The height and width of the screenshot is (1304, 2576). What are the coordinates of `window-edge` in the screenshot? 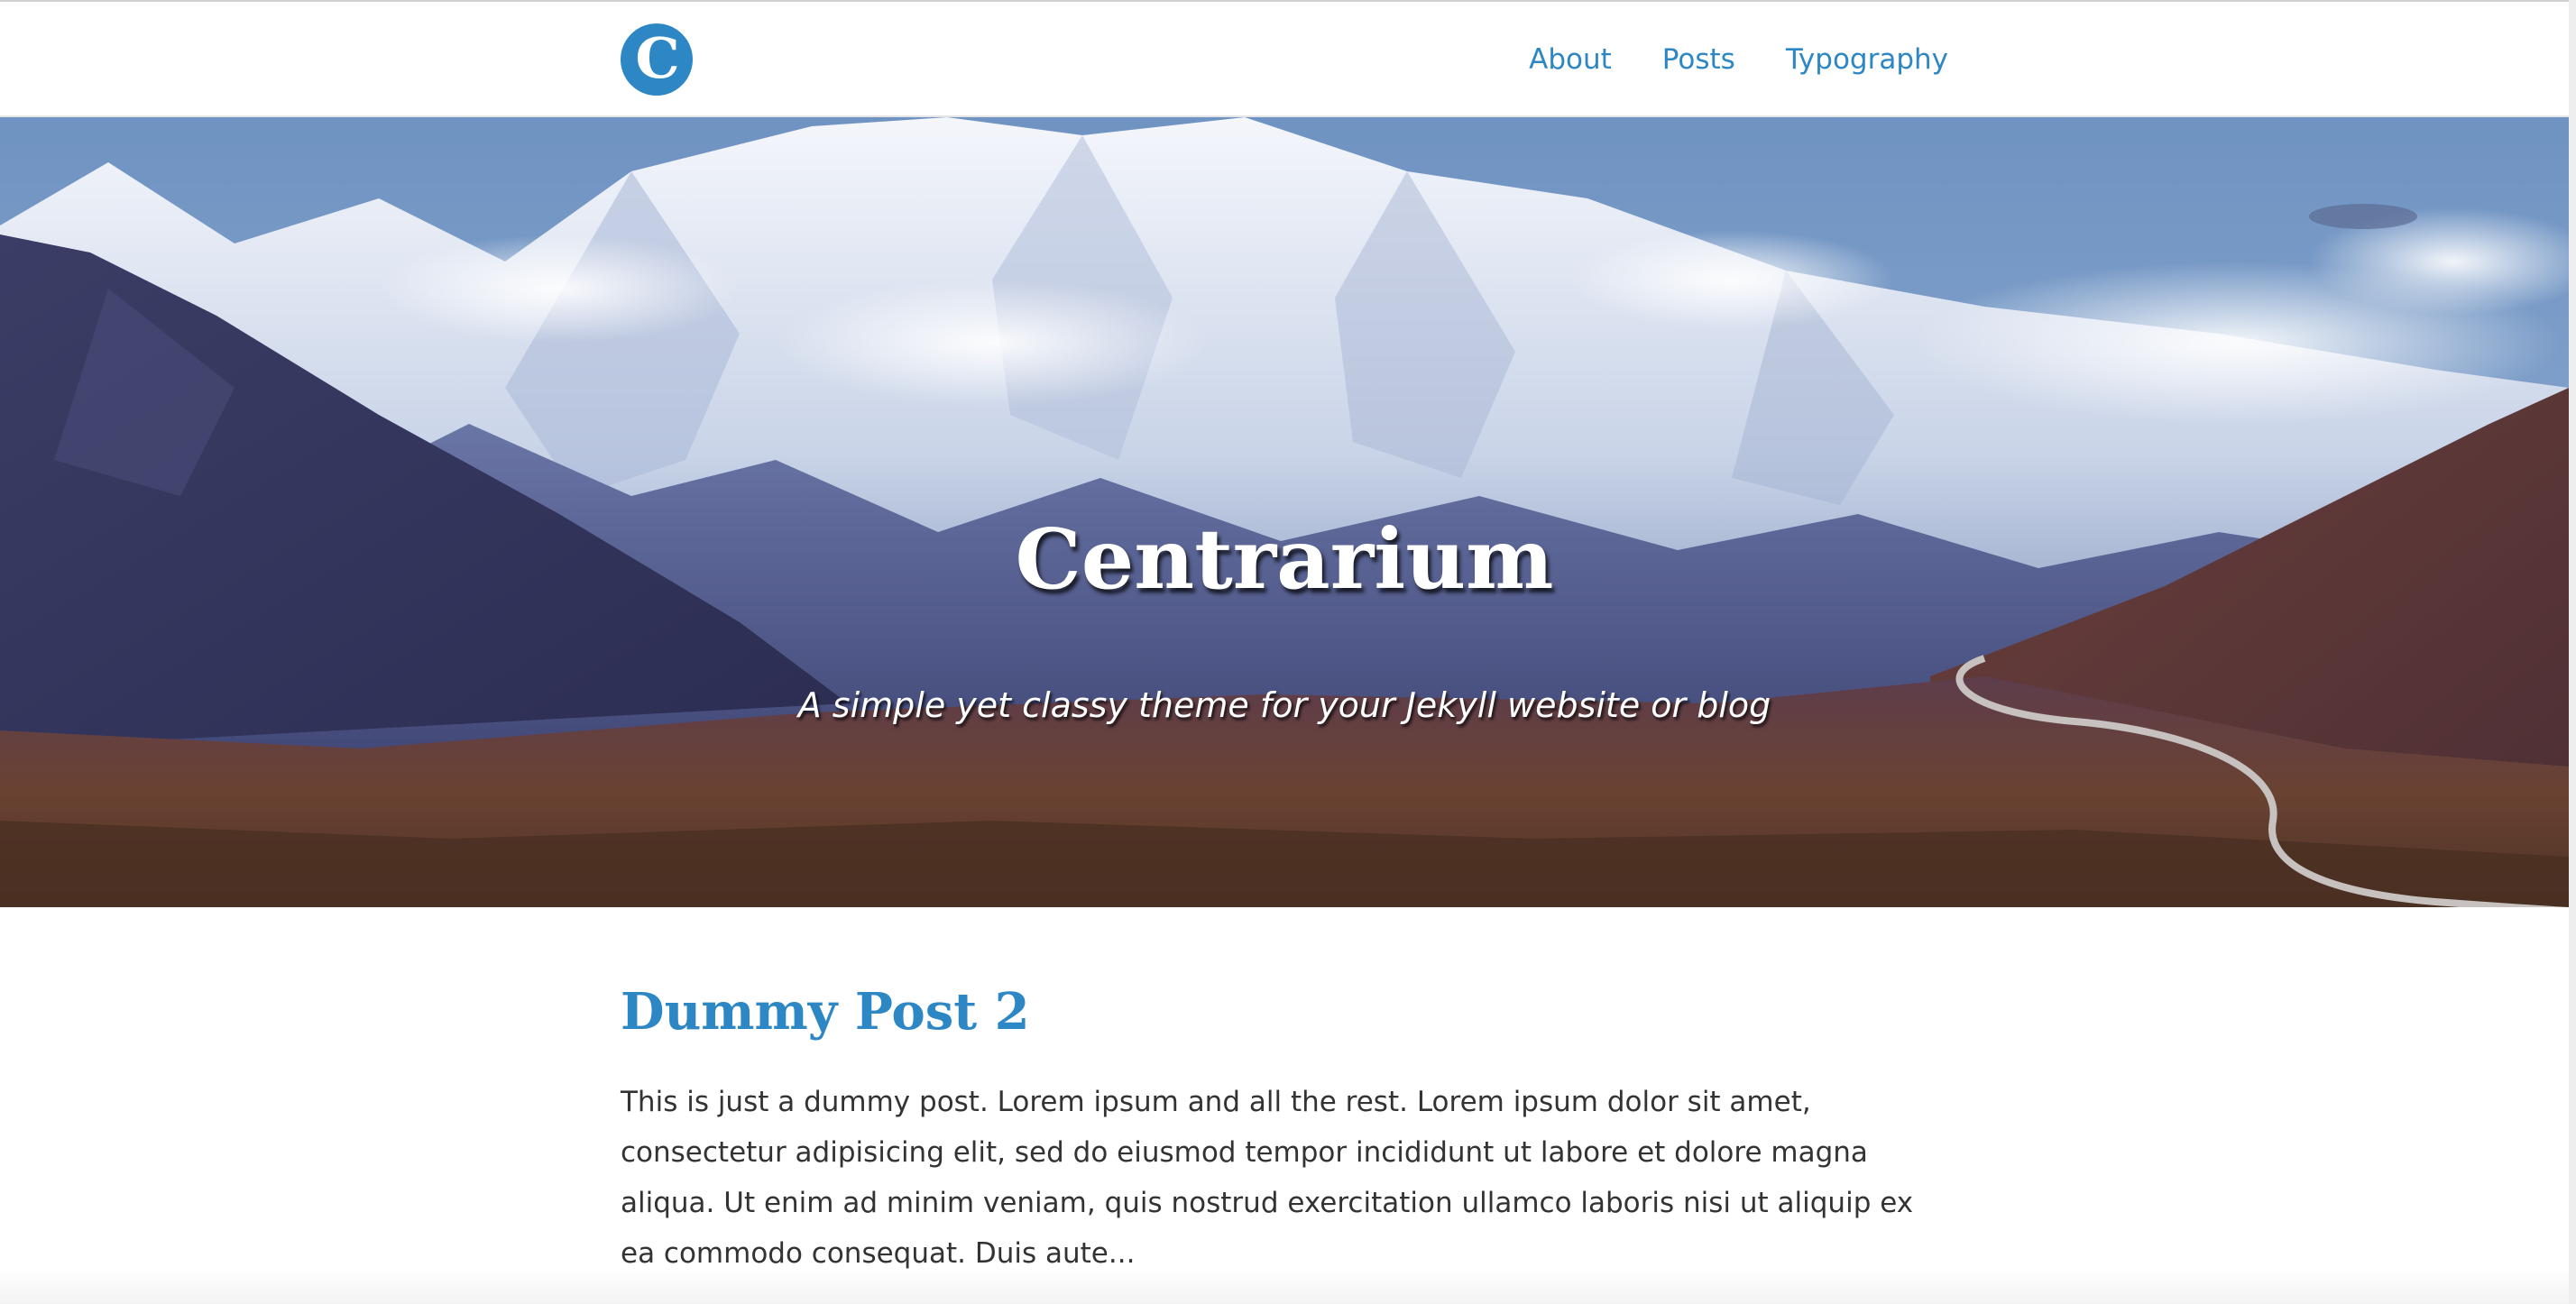 It's located at (2572, 652).